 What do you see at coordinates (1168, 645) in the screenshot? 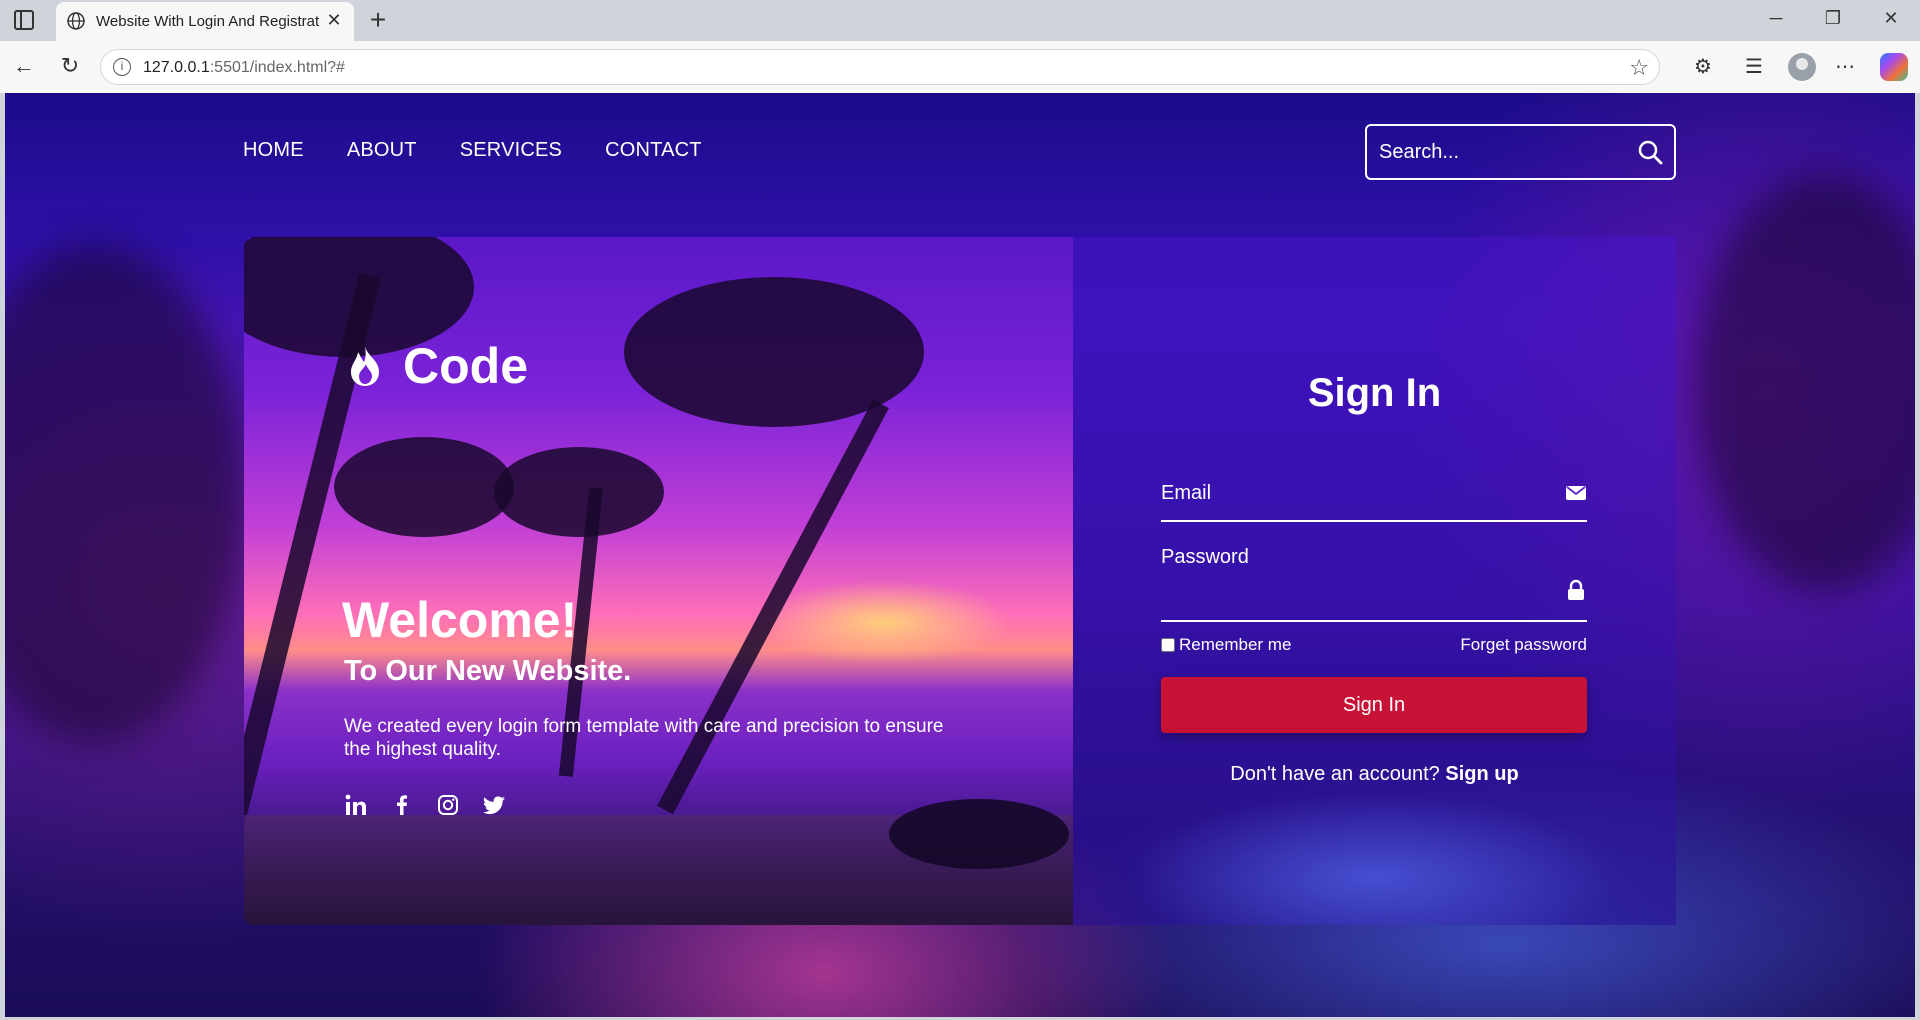
I see `remember-checkbox` at bounding box center [1168, 645].